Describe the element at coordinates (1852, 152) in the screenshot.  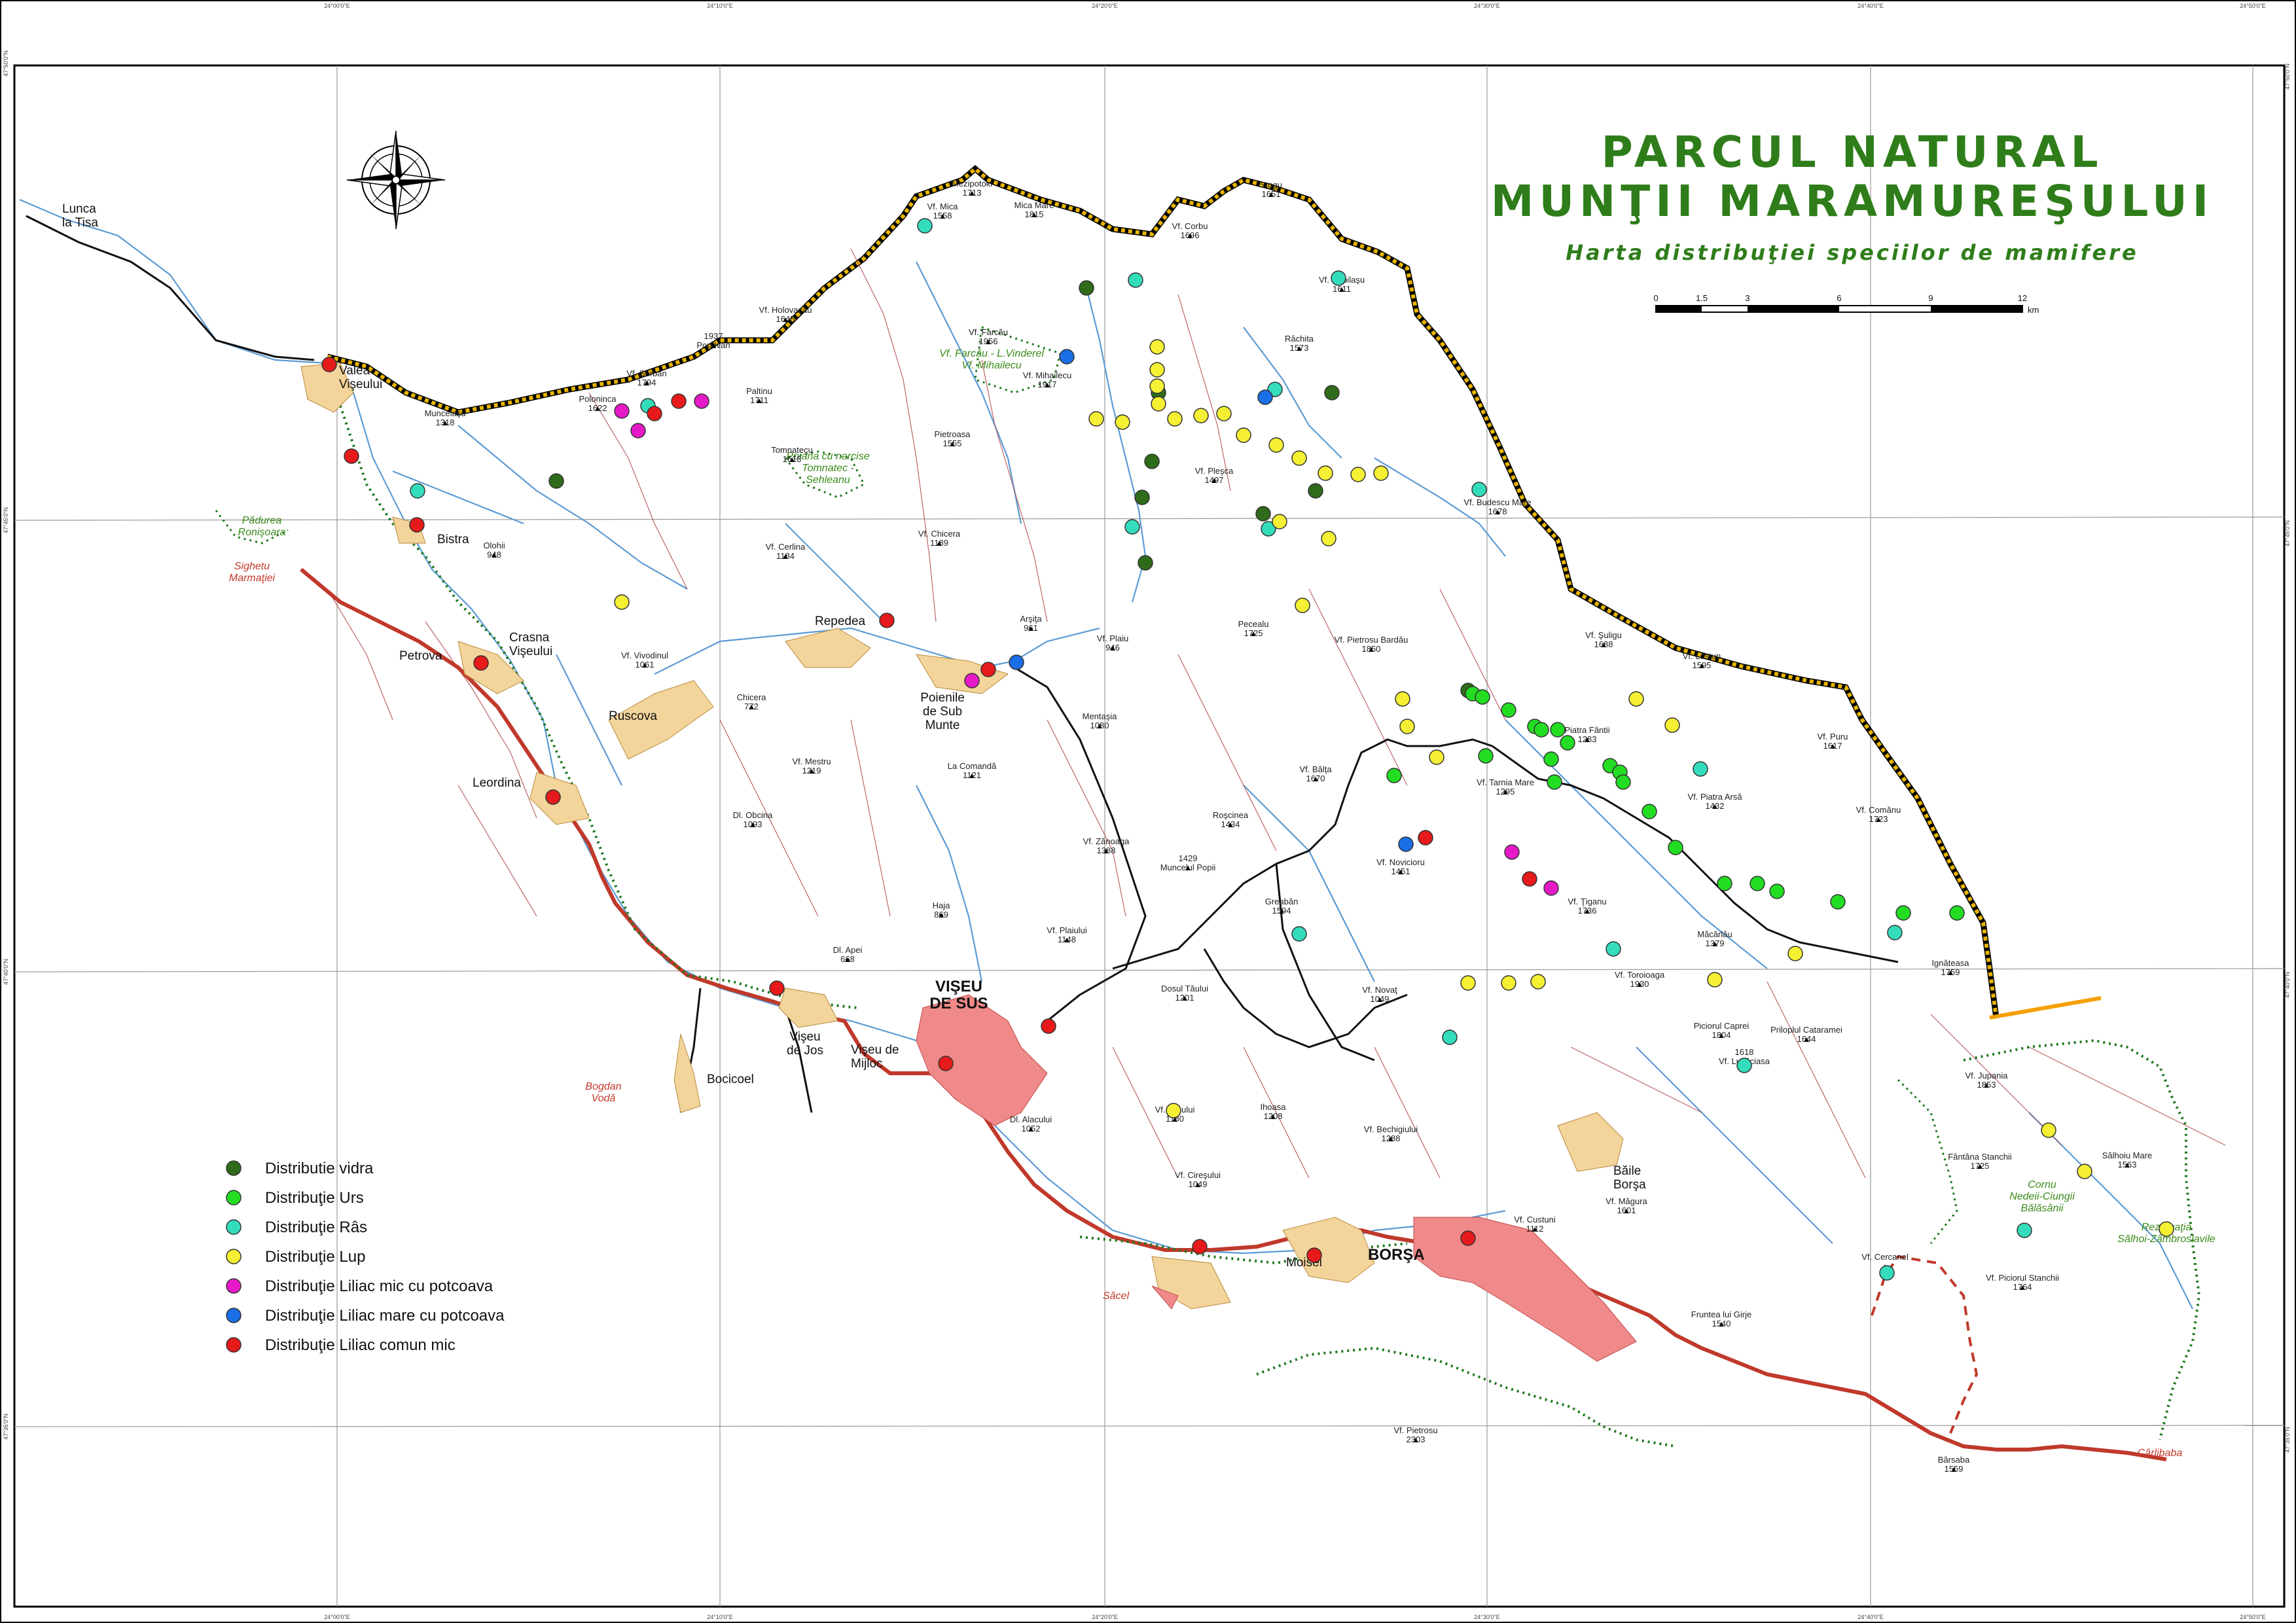
I see `title-line-1: PARCUL NATURAL` at that location.